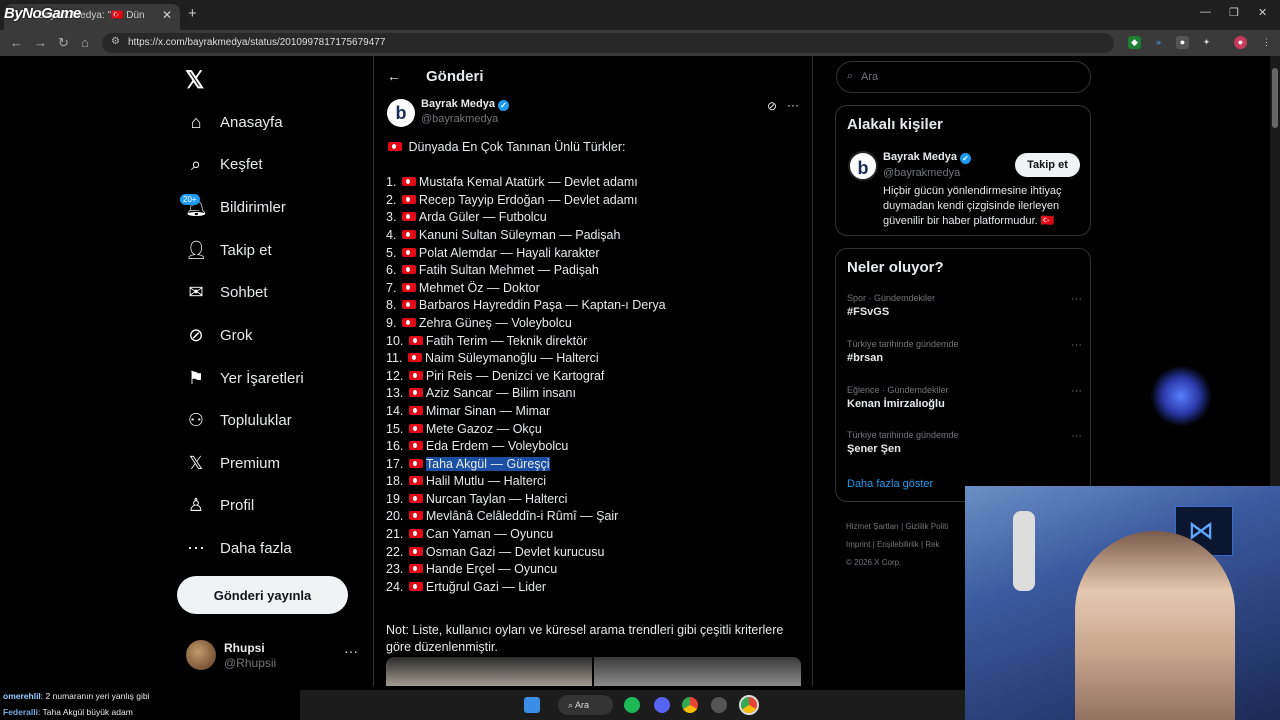 This screenshot has width=1280, height=720. I want to click on list-item: 22. Osman Gazi — Devlet kurucusu, so click(495, 551).